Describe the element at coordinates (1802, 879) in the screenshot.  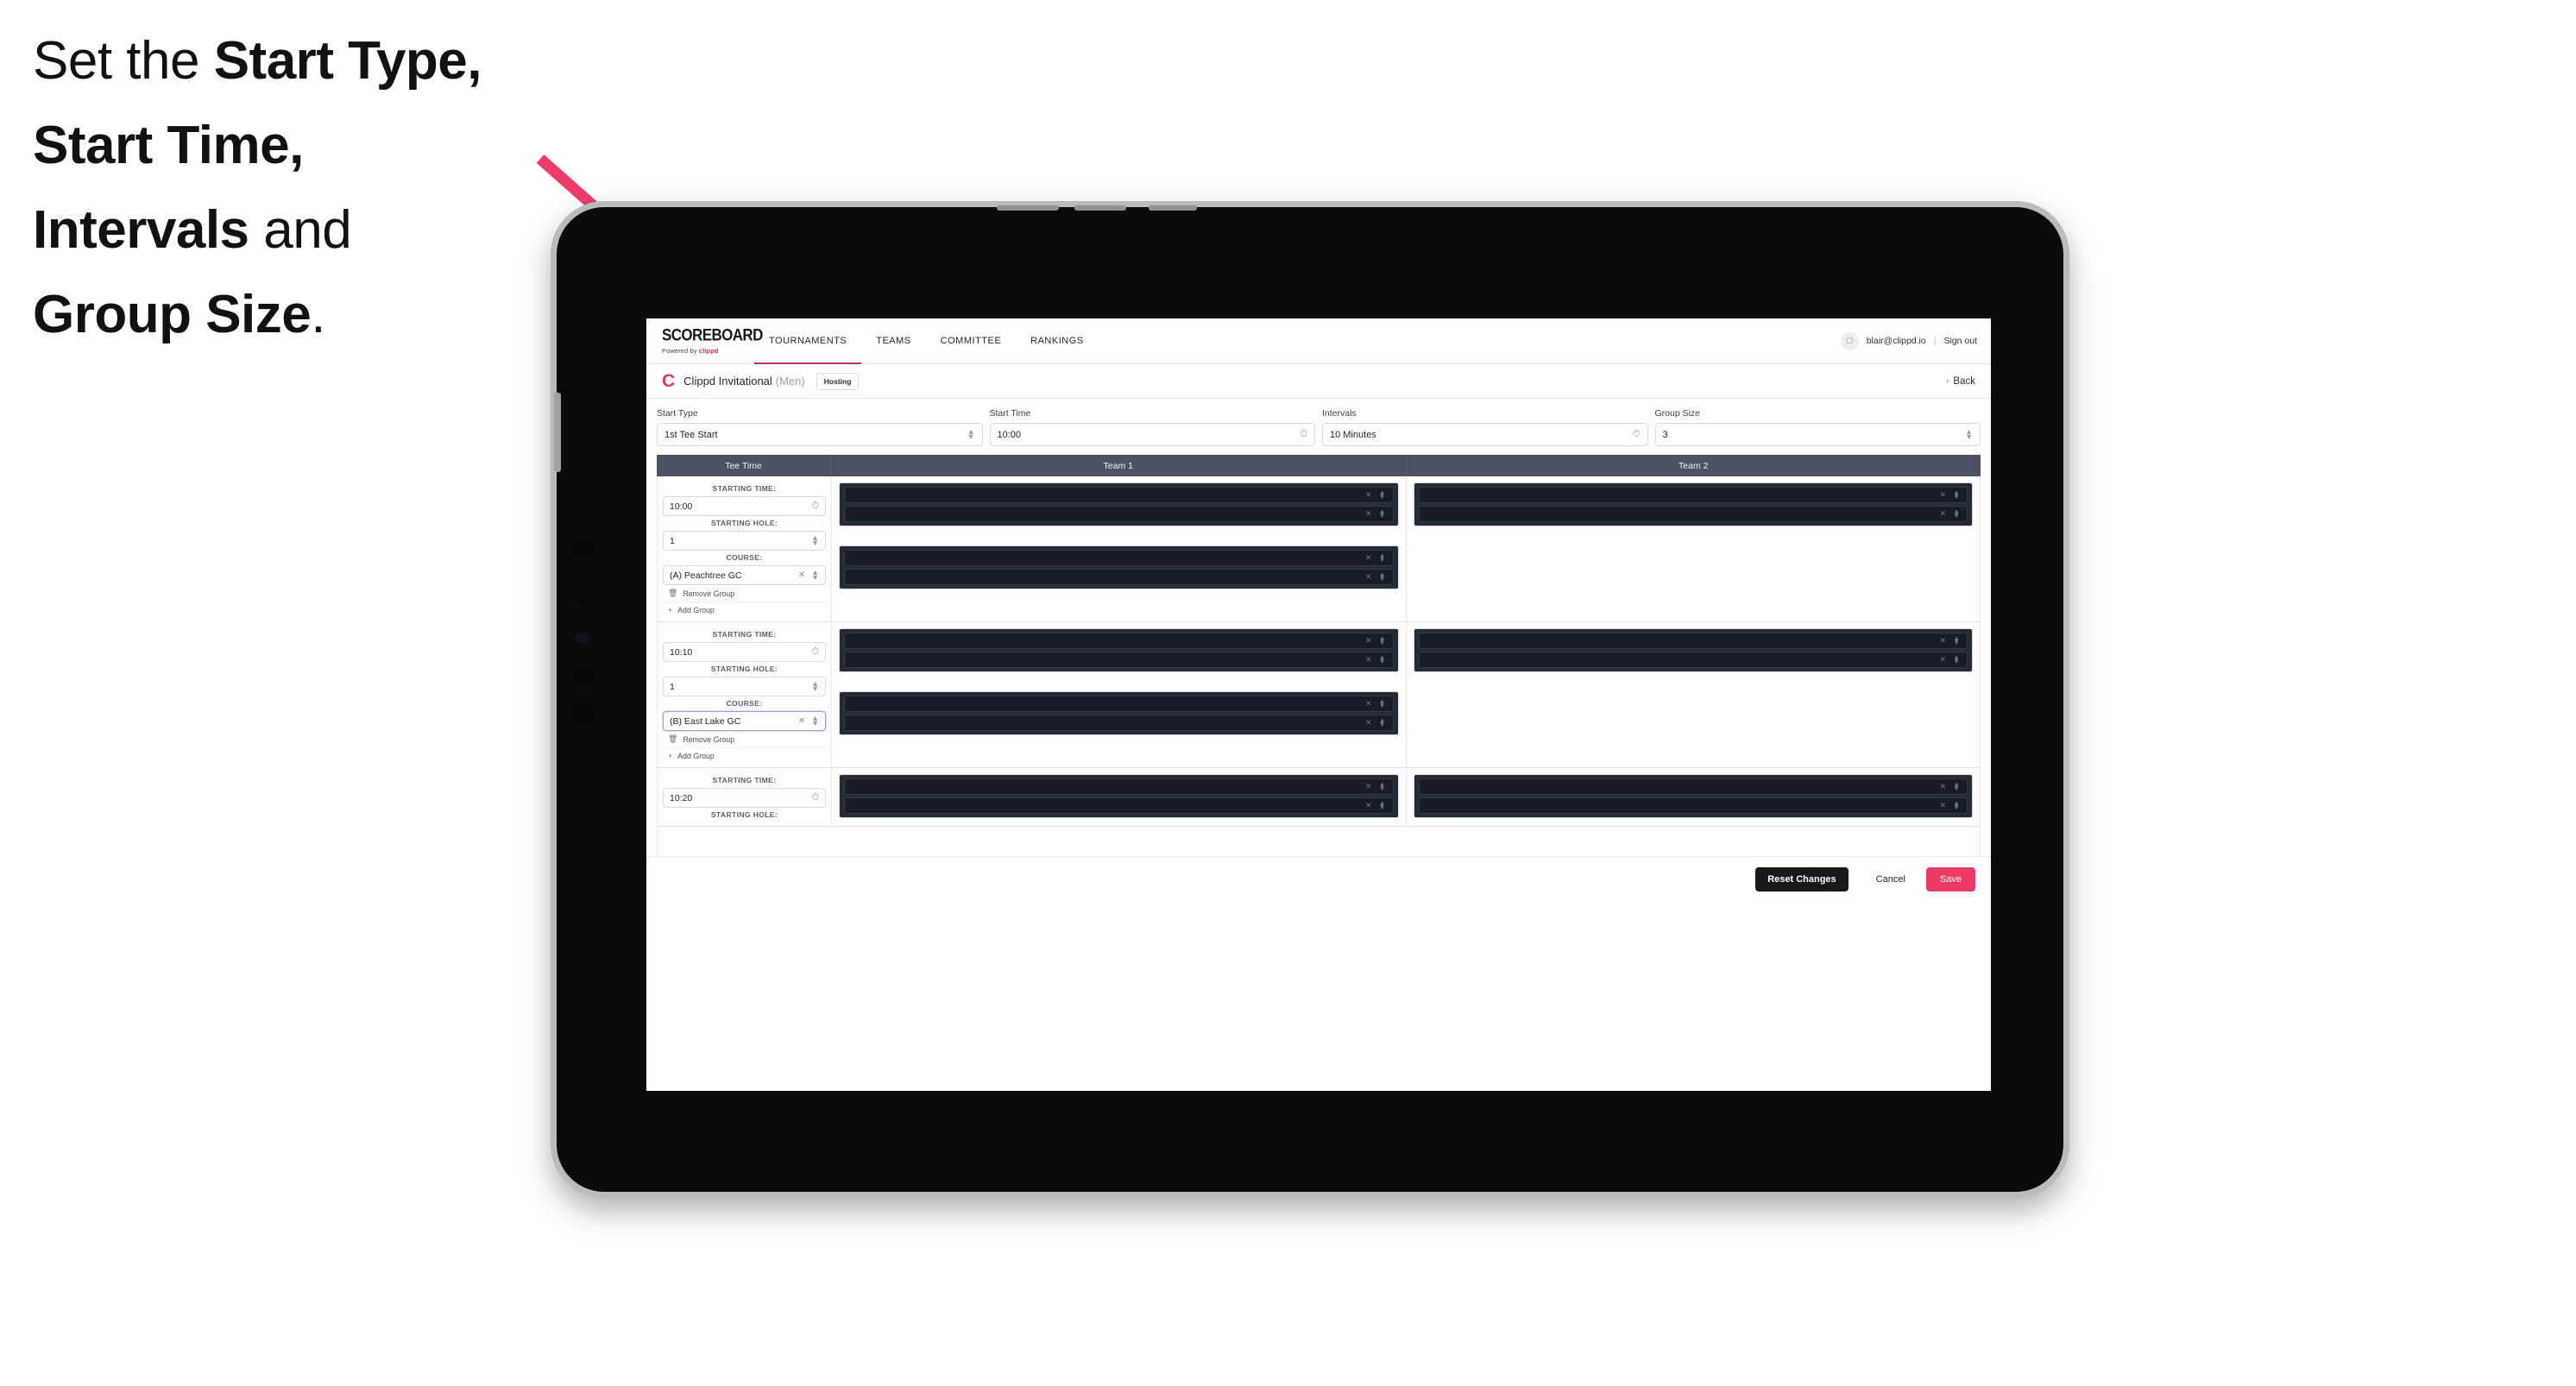
I see `reset-changes-button: Reset Changes` at that location.